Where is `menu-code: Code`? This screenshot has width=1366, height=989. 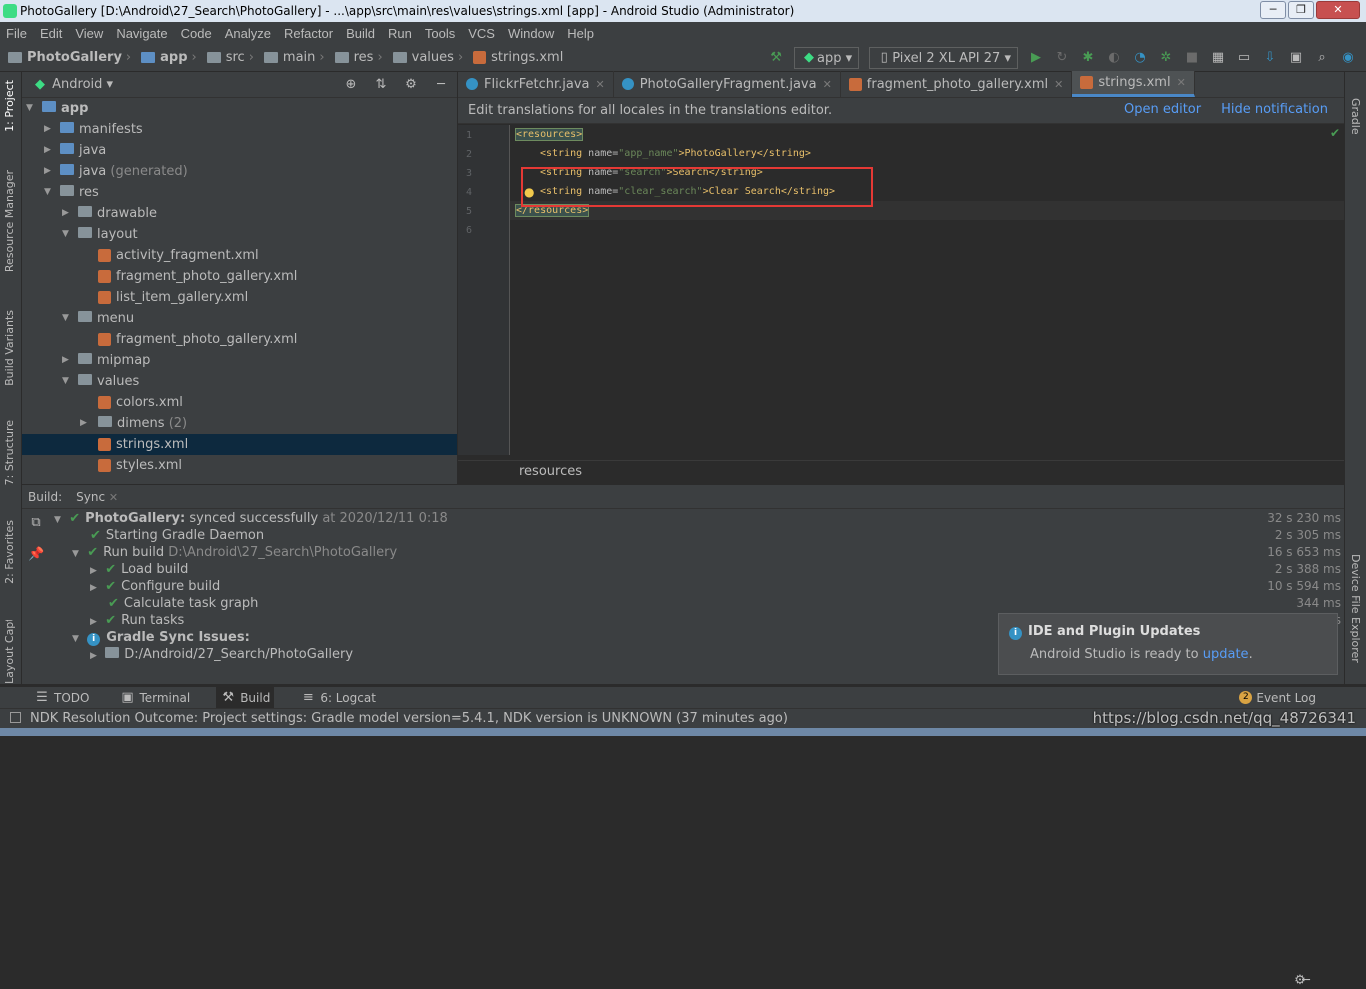 menu-code: Code is located at coordinates (196, 33).